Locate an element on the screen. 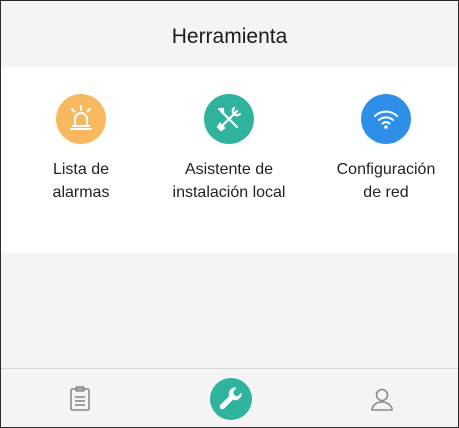 This screenshot has height=428, width=459. wifi-icon is located at coordinates (386, 119).